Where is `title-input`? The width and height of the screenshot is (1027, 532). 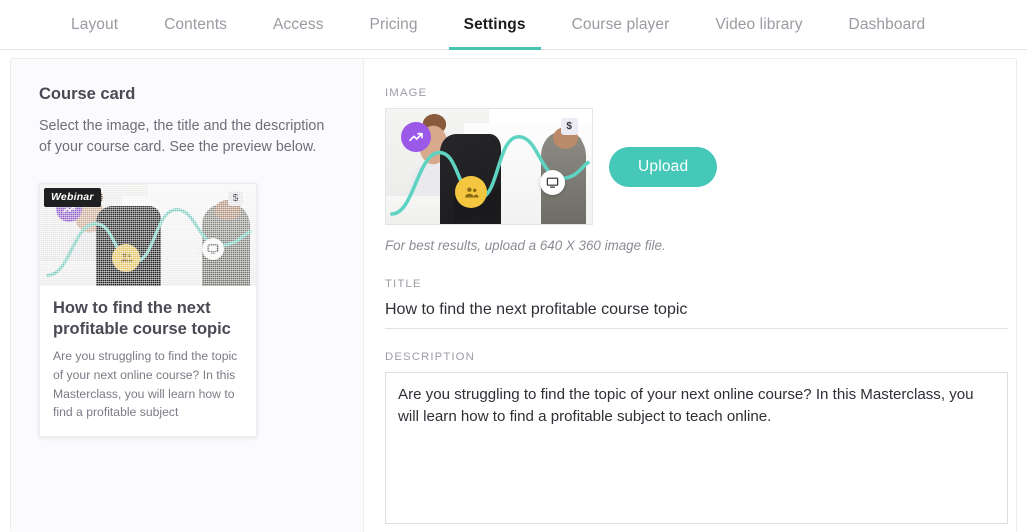 title-input is located at coordinates (696, 314).